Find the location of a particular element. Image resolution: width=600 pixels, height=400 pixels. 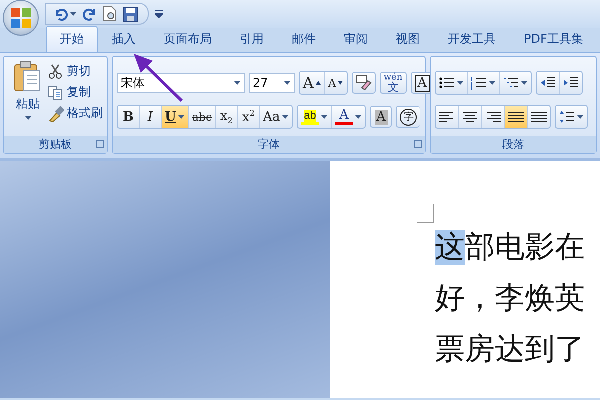

ribbon-tab: 视图 is located at coordinates (408, 39).